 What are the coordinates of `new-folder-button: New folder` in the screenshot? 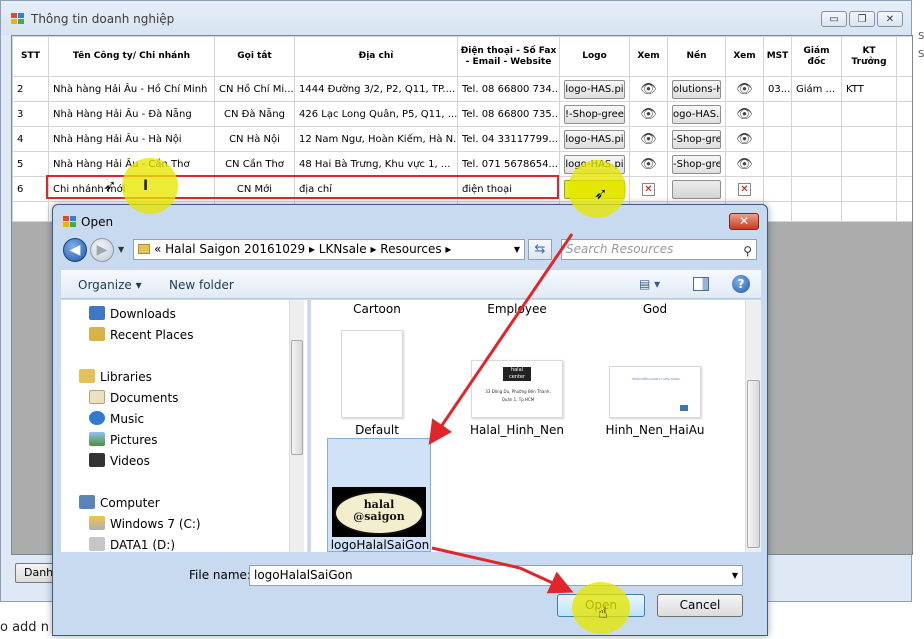 It's located at (201, 285).